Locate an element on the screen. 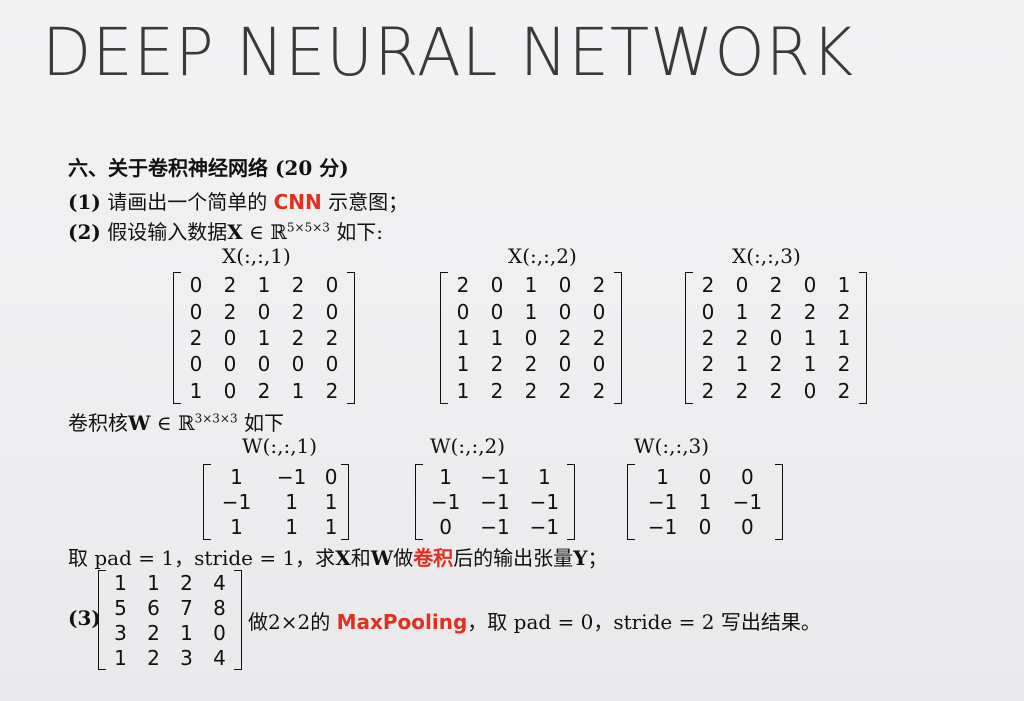 The height and width of the screenshot is (701, 1024). x-matrix-2: 2010200100110221220012222 is located at coordinates (531, 338).